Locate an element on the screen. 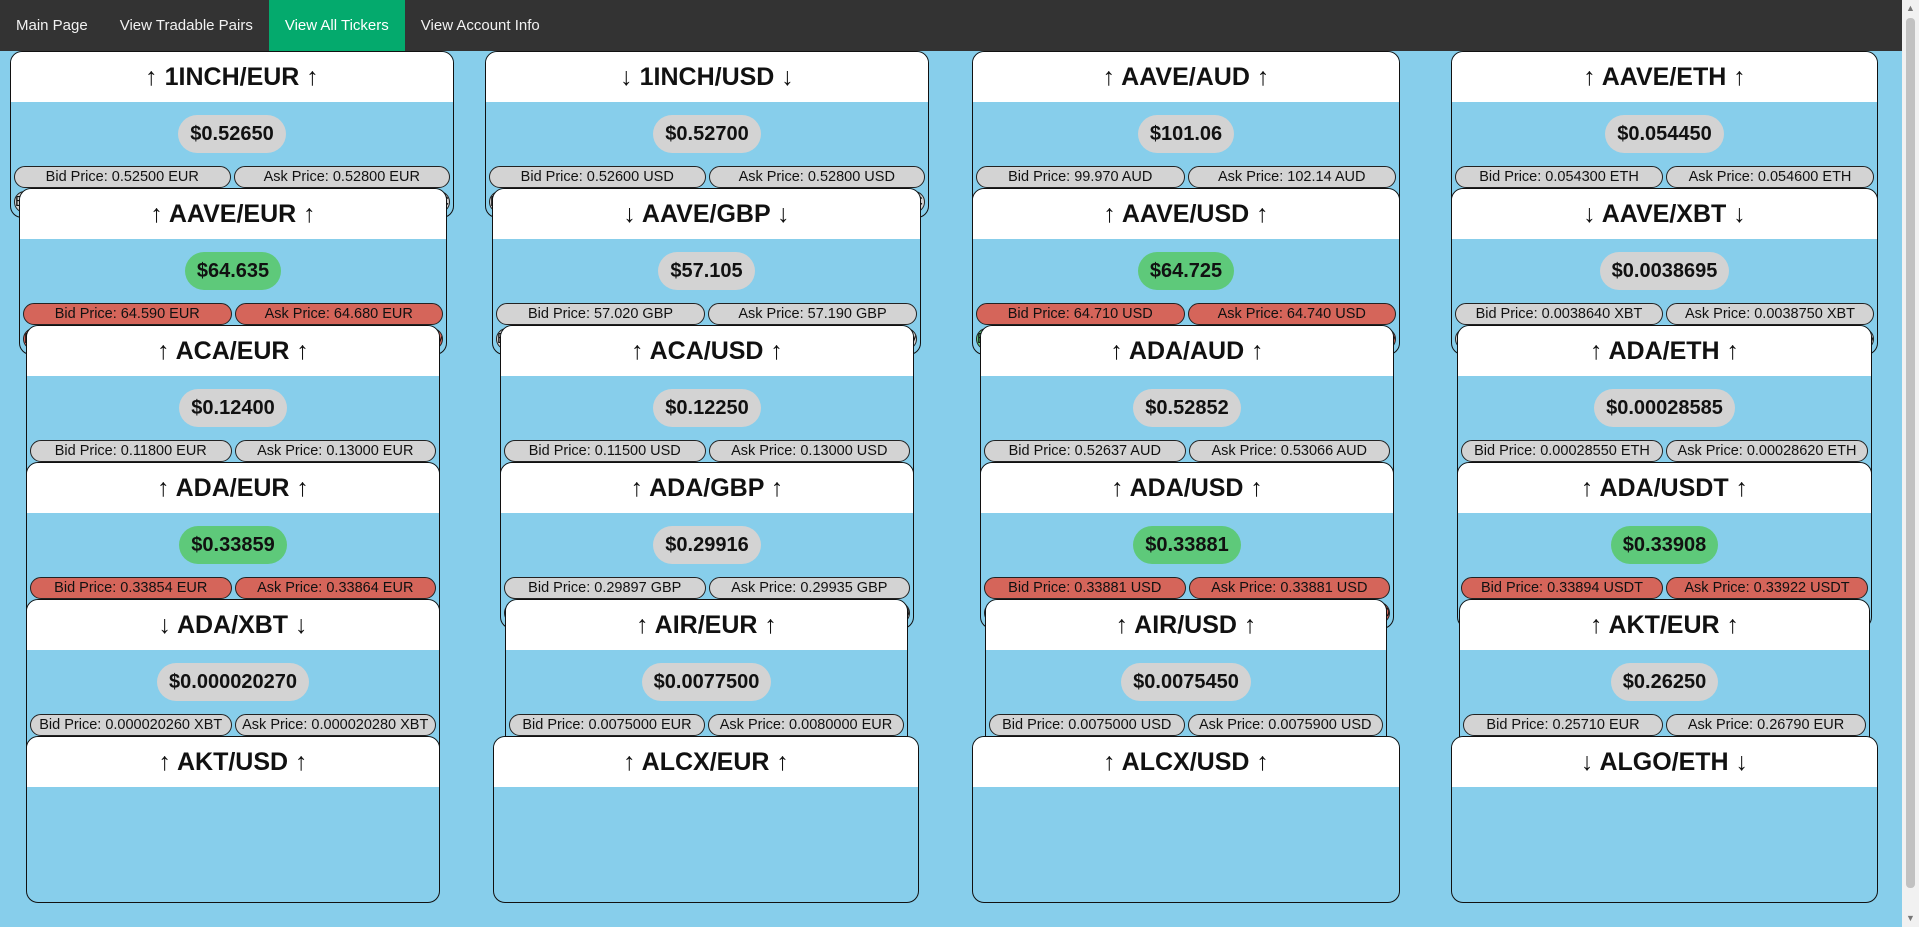 The image size is (1919, 927). bid-price: Bid Price: 64.710 USD is located at coordinates (1080, 314).